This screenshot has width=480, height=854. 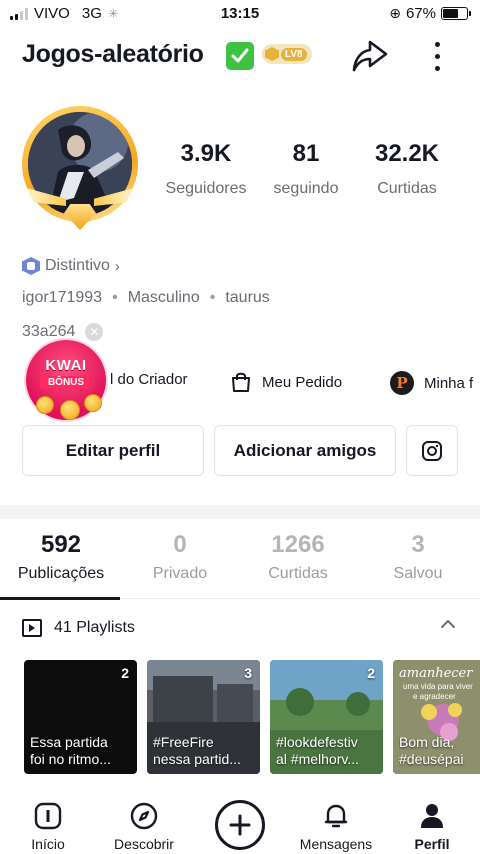 I want to click on playlist-title-line: #FreeFire, so click(x=183, y=742).